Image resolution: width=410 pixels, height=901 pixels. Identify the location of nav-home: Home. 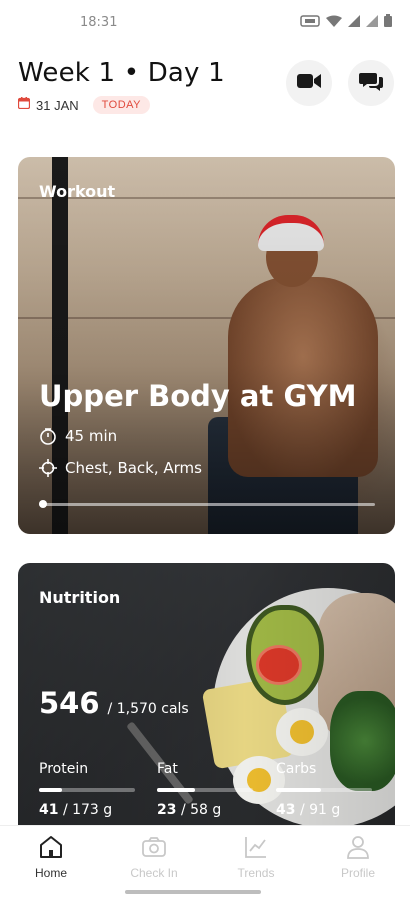
(51, 857).